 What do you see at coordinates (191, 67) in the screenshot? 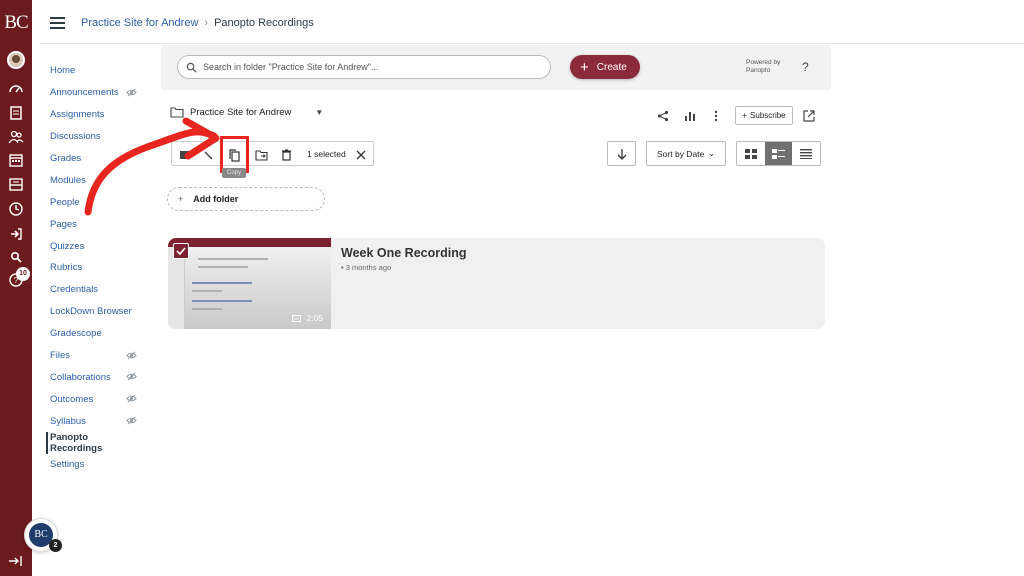
I see `search-field-icon` at bounding box center [191, 67].